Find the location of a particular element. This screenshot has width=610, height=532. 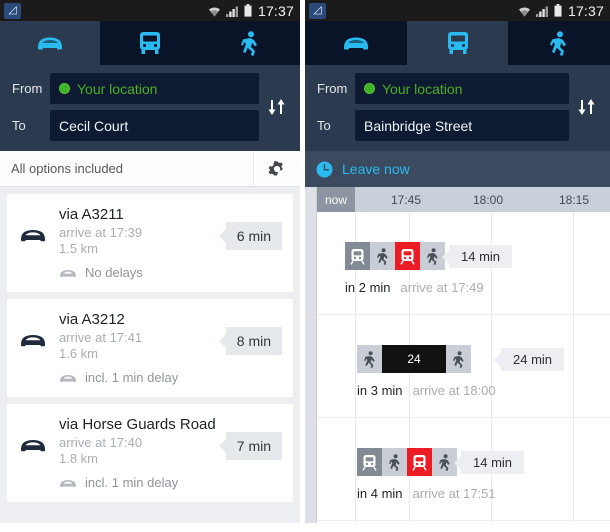

to-row: To Cecil Court is located at coordinates (133, 125).